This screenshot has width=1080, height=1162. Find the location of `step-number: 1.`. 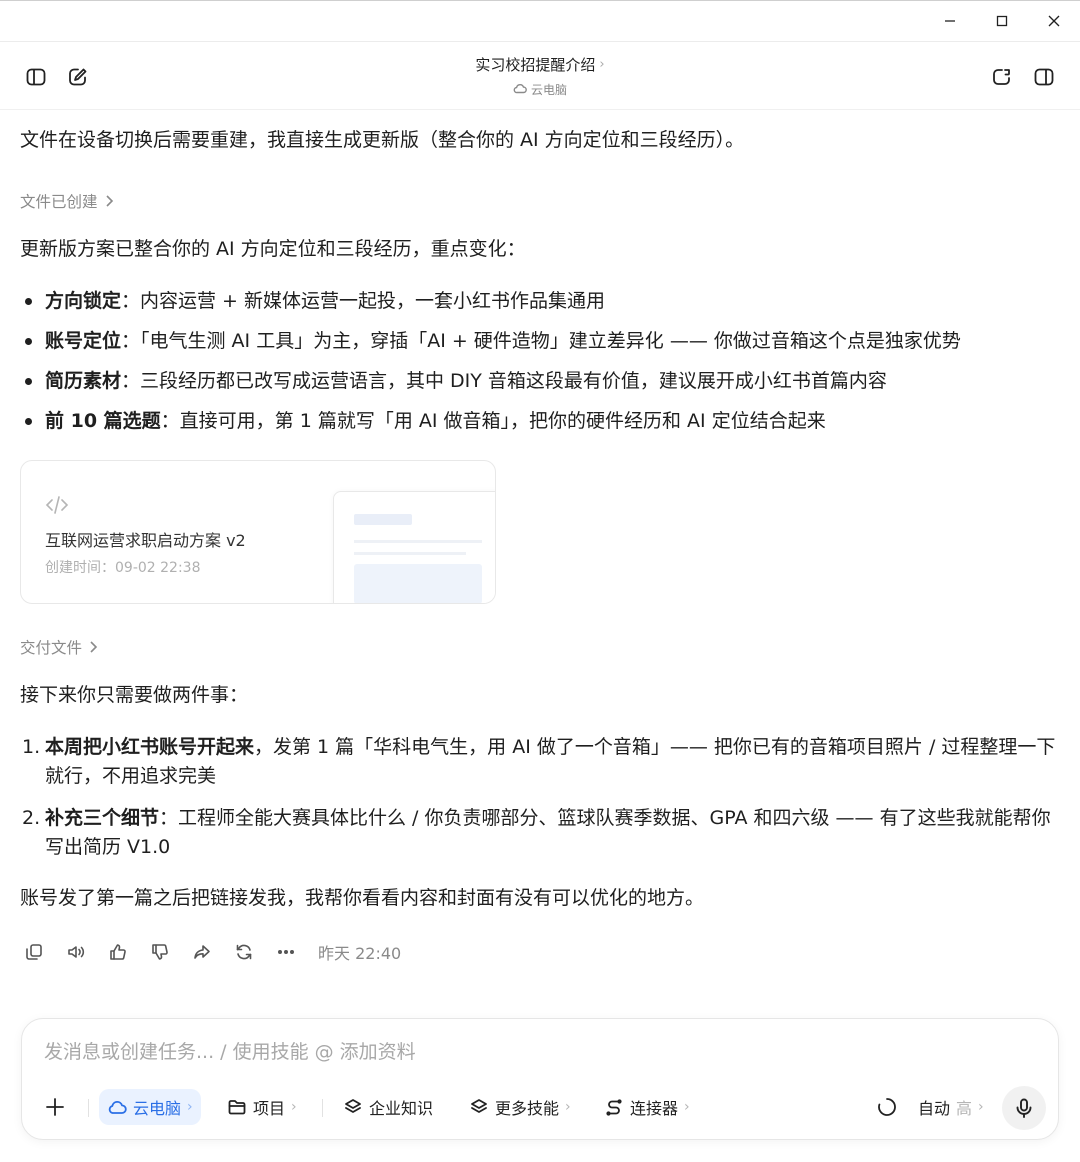

step-number: 1. is located at coordinates (31, 747).